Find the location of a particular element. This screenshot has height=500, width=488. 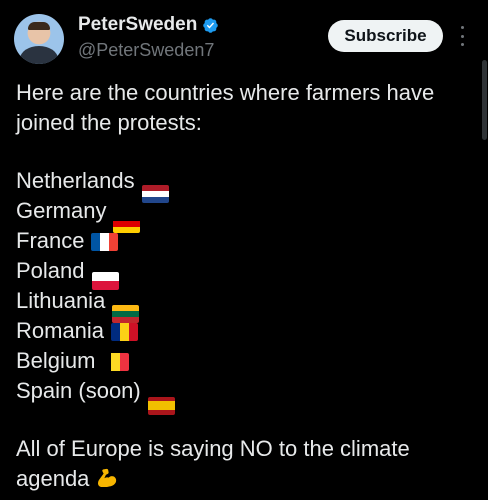

tweet-intro-line-2: joined the protests: is located at coordinates (109, 122).